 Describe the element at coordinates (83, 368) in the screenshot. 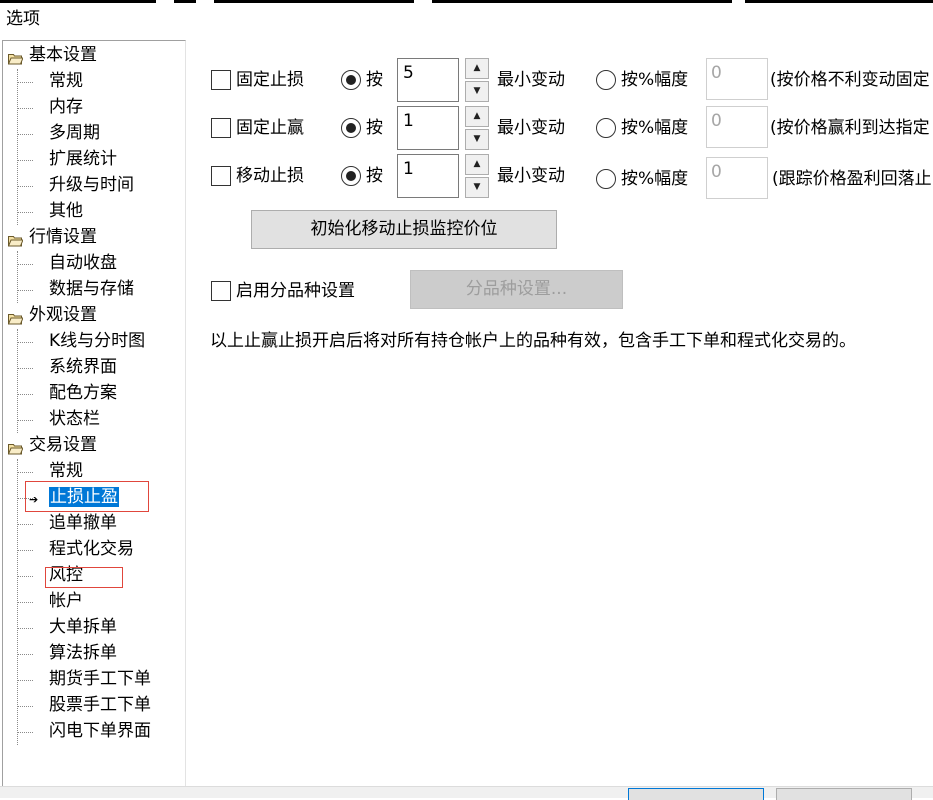

I see `tree-item-system-ui: 系统界面` at that location.